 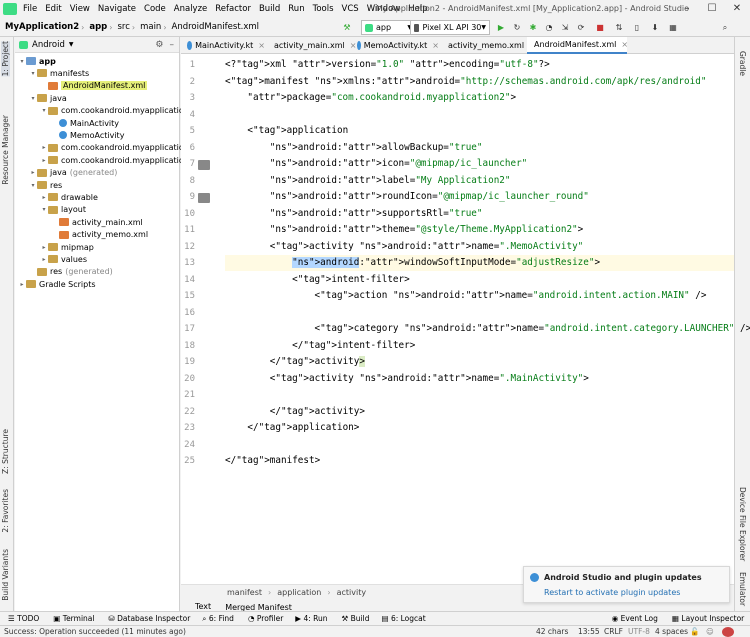 I want to click on build-tool-button: ⚒ Build, so click(x=356, y=618).